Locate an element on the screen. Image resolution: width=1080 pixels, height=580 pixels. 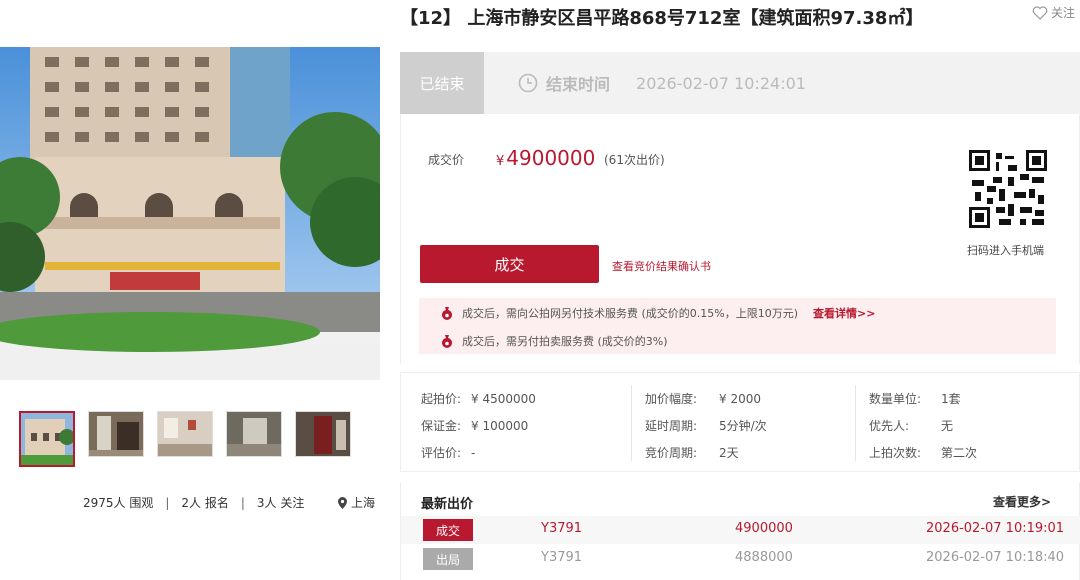
bid-price: 4888000 is located at coordinates (764, 557).